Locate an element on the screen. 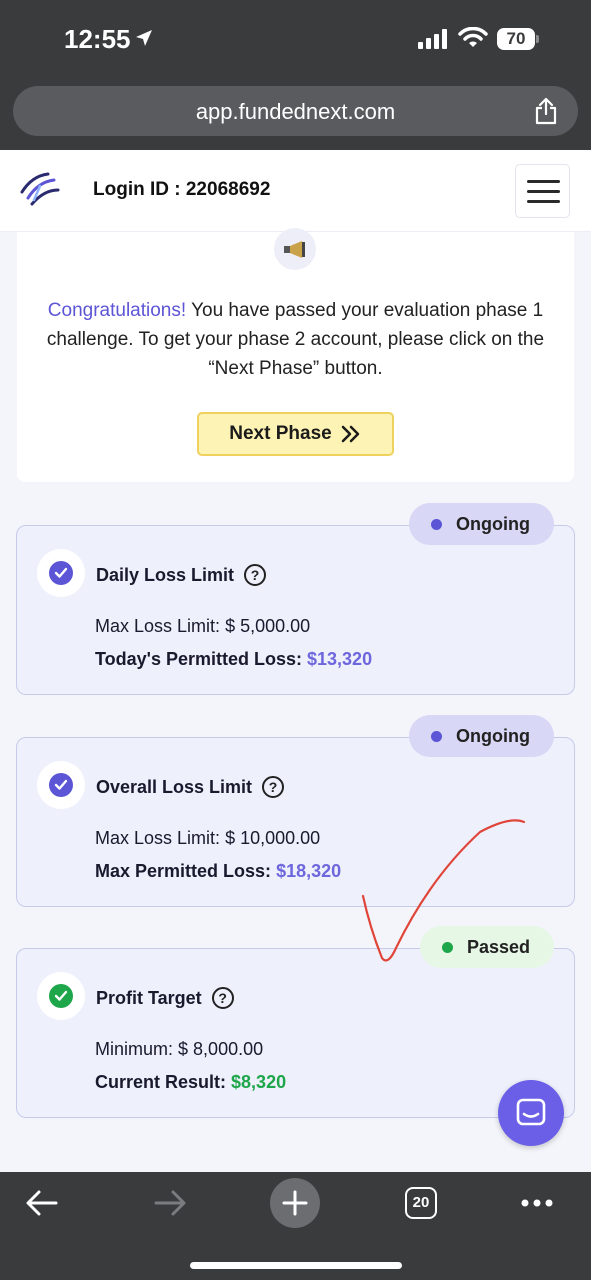  card-title-text: Profit Target is located at coordinates (149, 997).